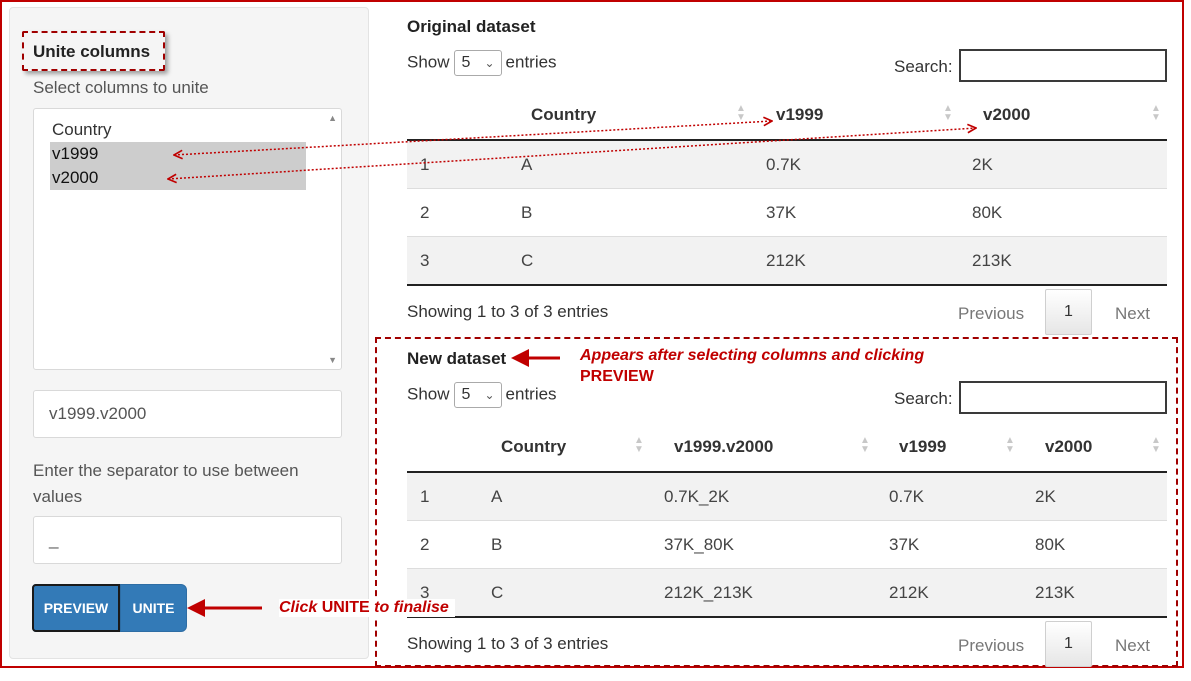 The height and width of the screenshot is (681, 1191). I want to click on scroll-up-icon: ▲, so click(332, 118).